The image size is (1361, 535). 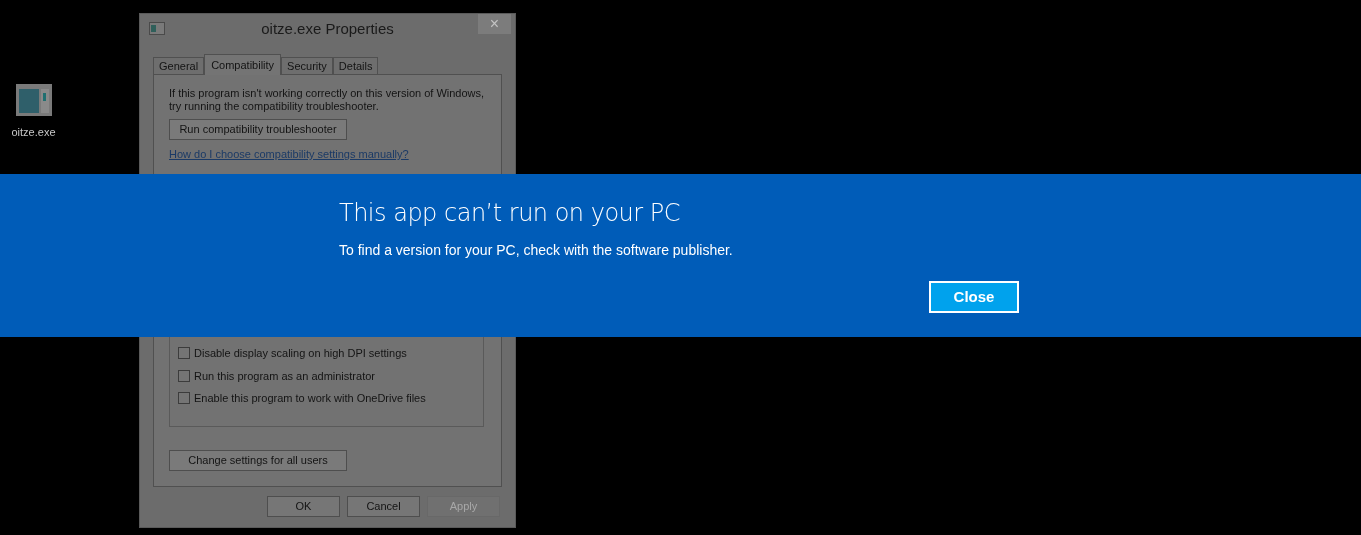 What do you see at coordinates (157, 28) in the screenshot?
I see `window-icon` at bounding box center [157, 28].